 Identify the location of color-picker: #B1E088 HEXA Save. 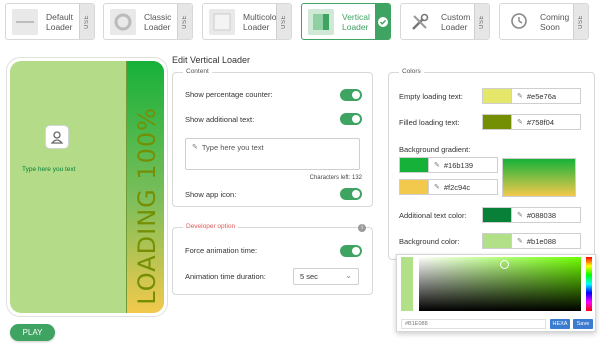
(496, 293).